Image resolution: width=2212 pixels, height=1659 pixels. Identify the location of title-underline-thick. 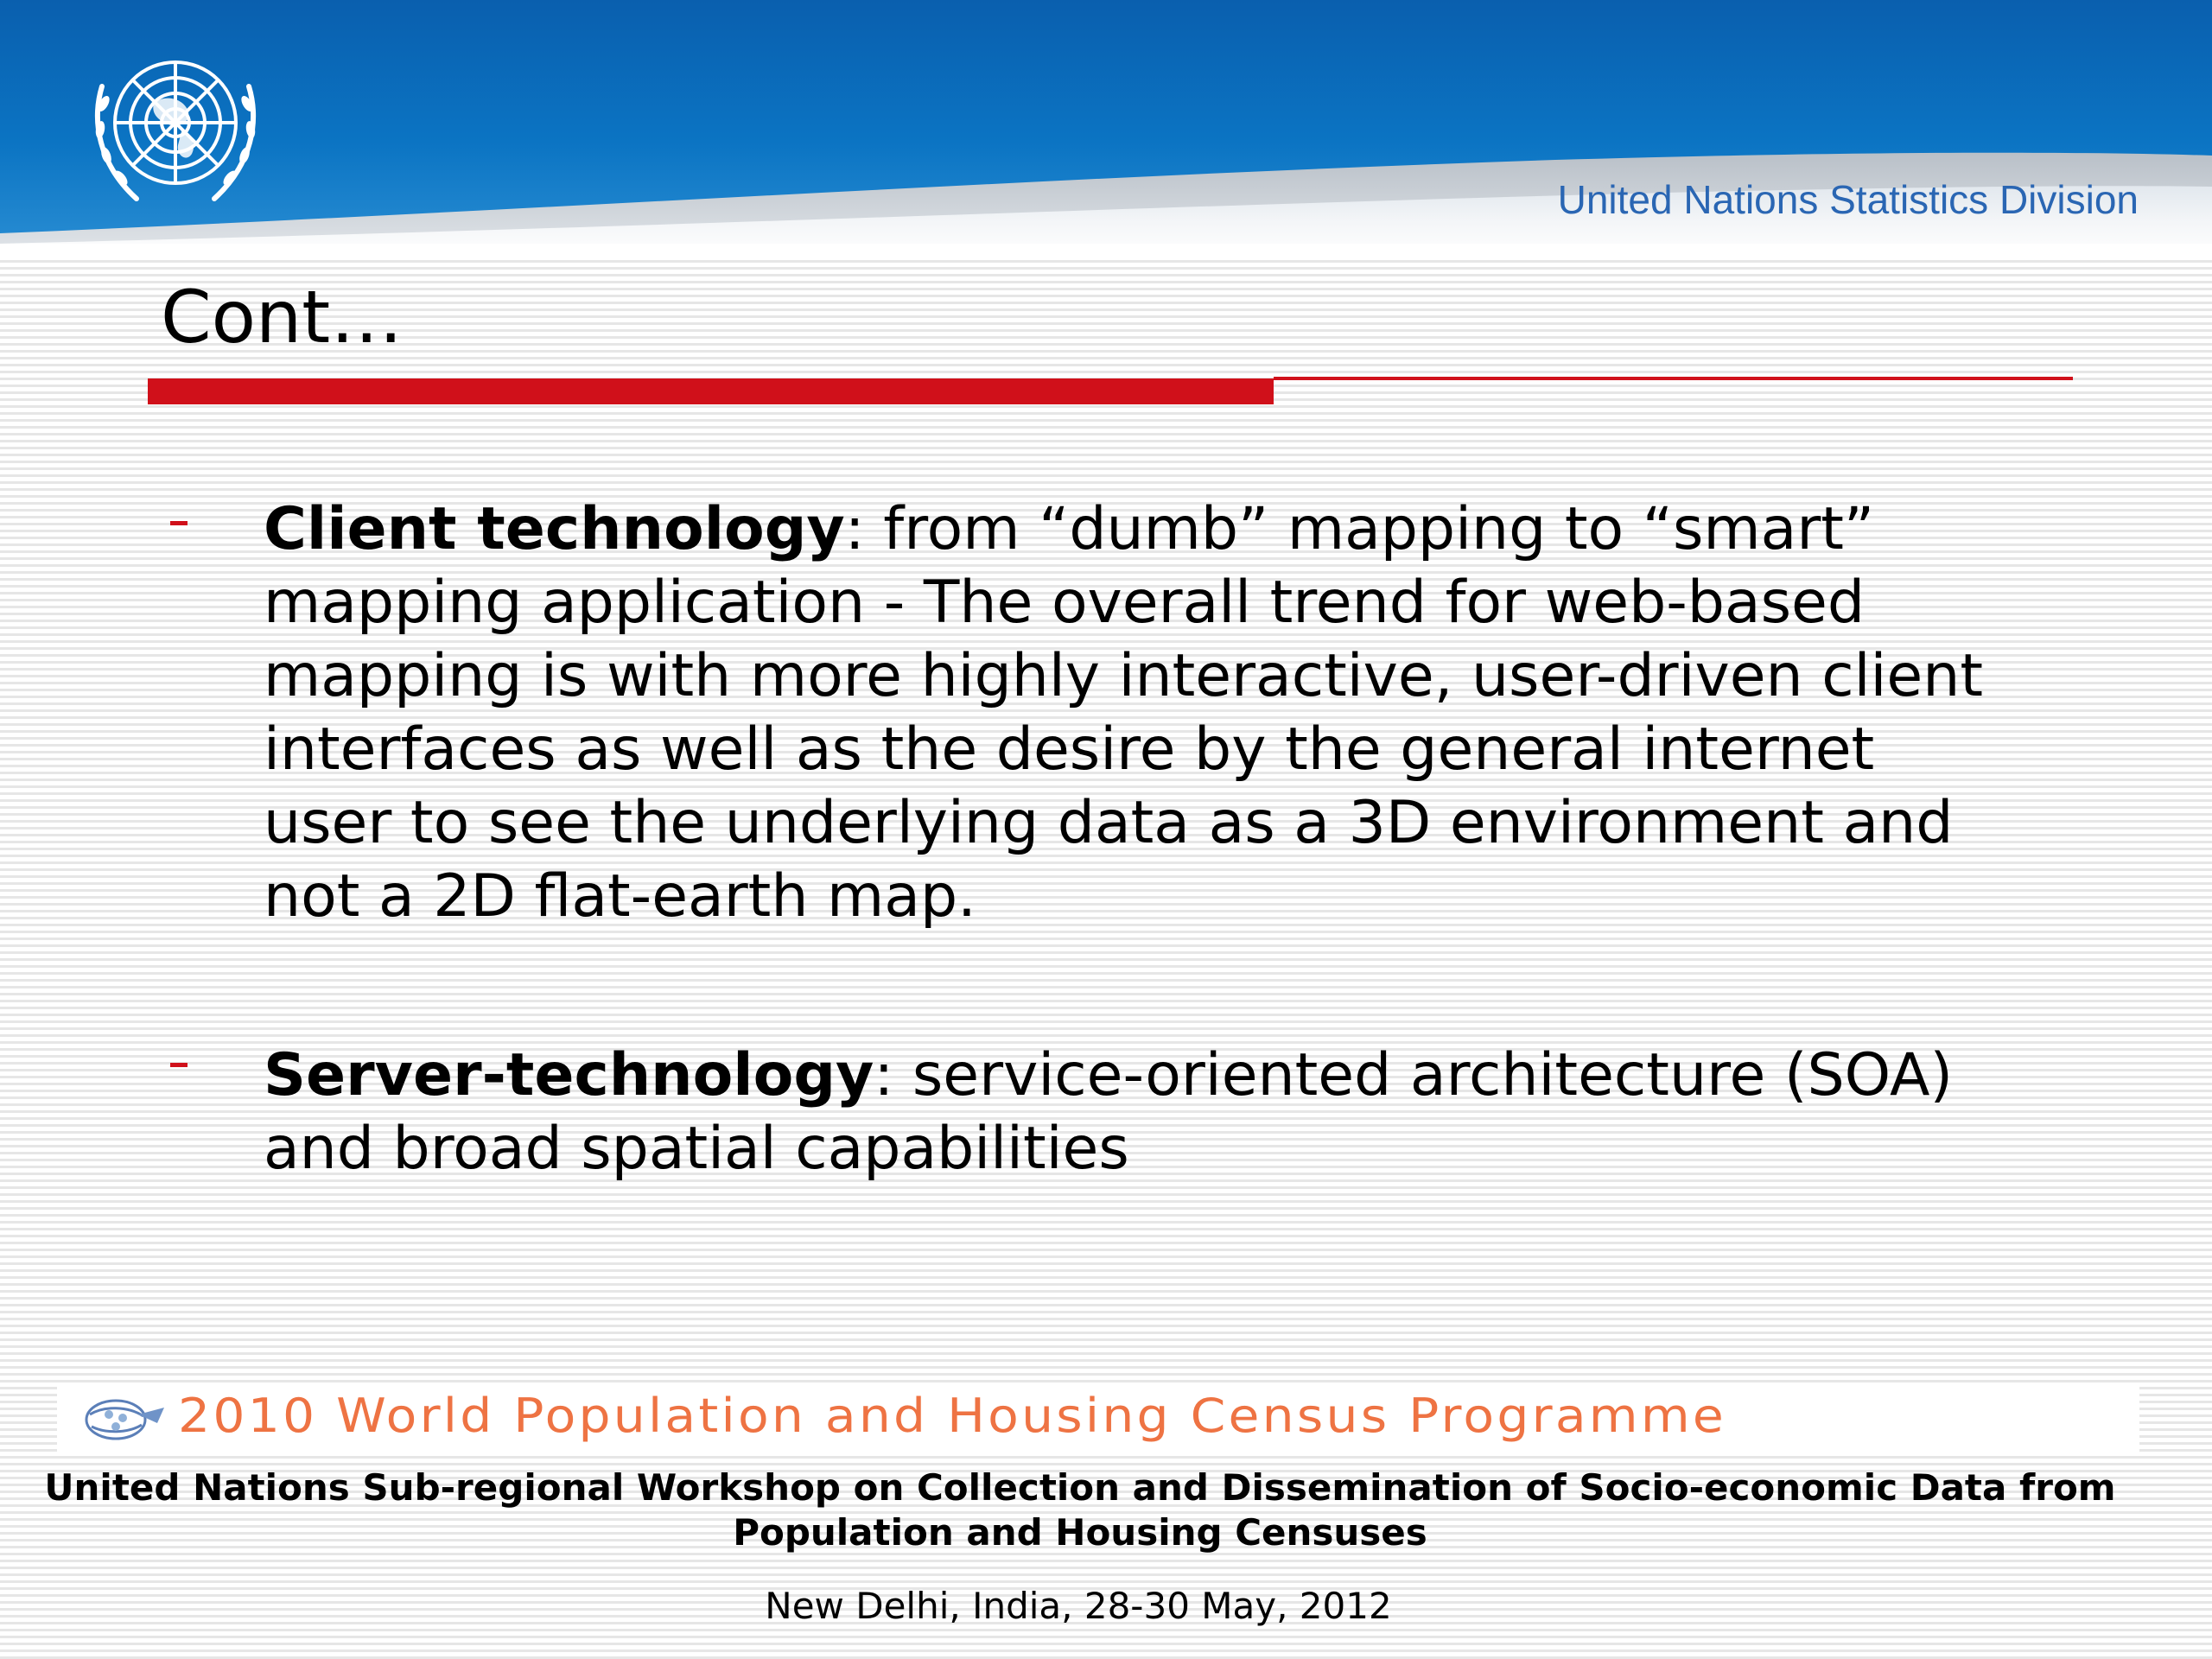
(711, 391).